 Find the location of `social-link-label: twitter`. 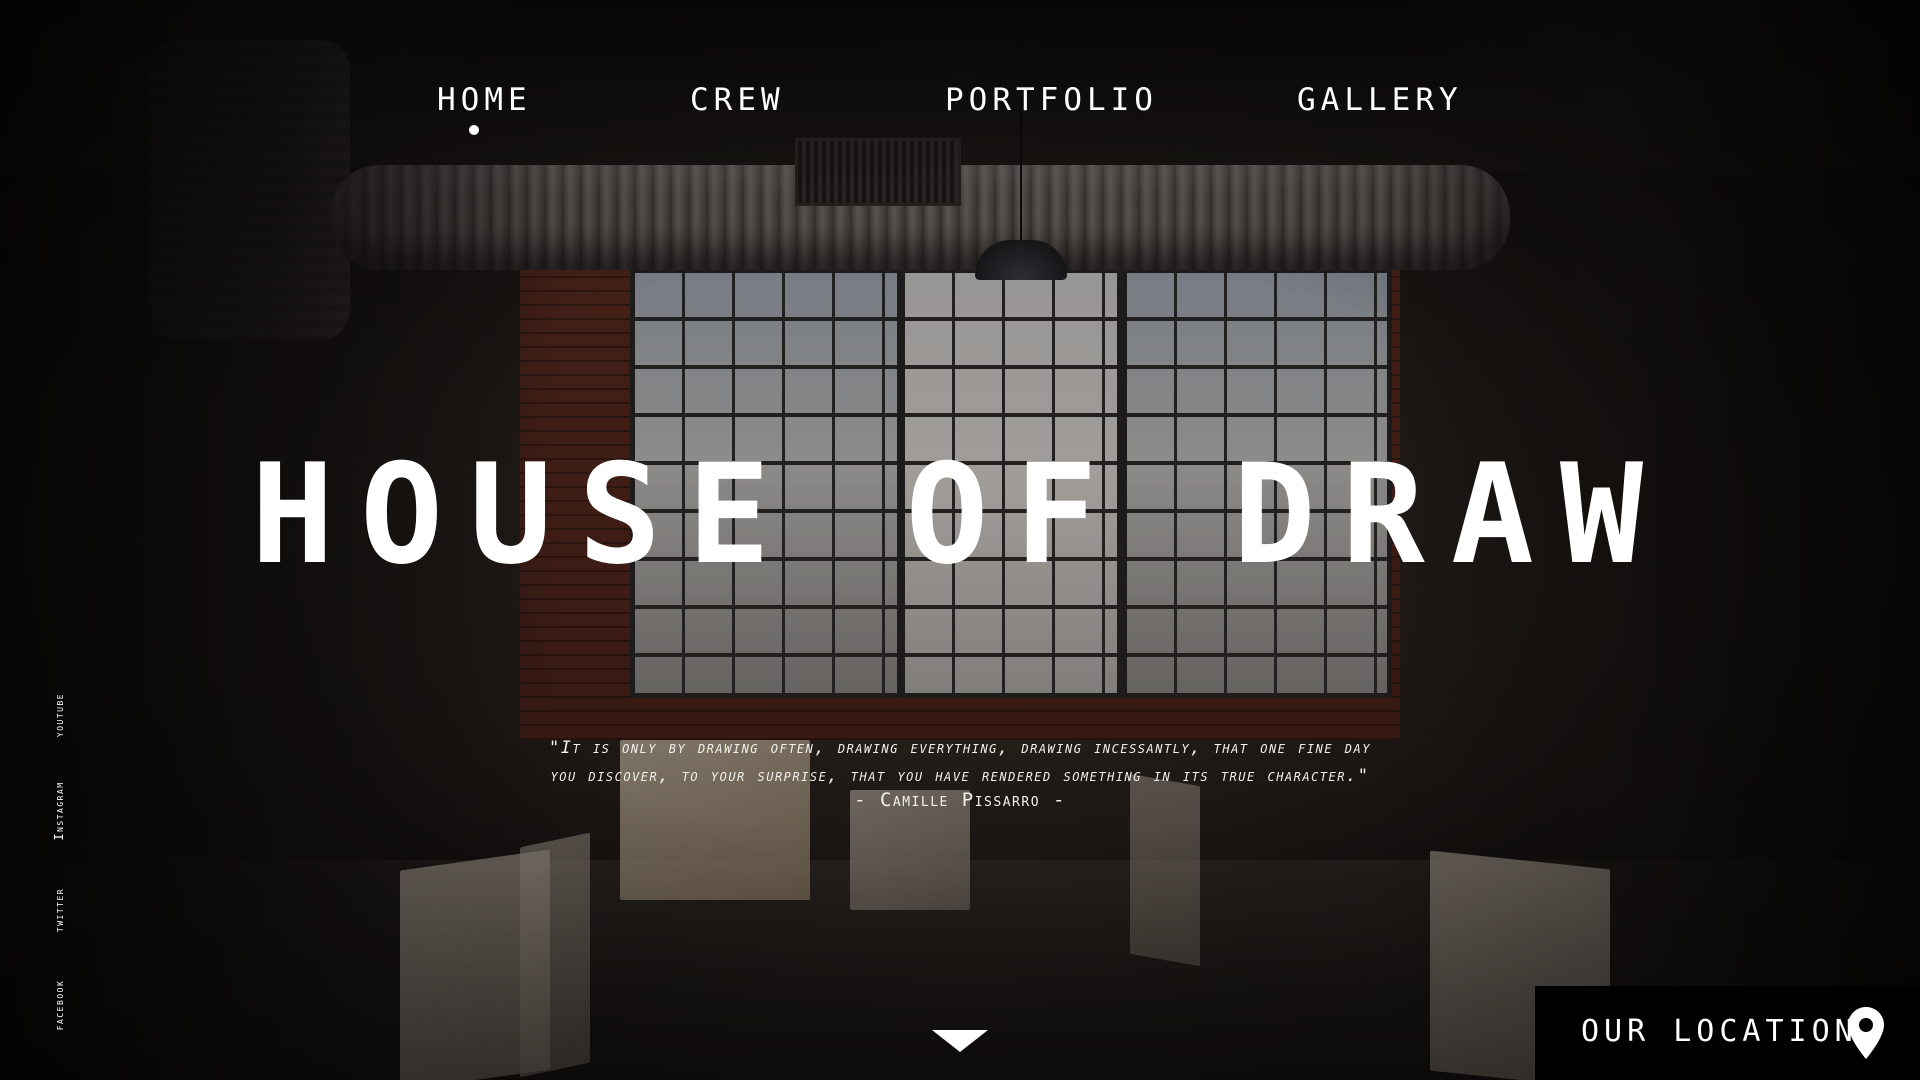

social-link-label: twitter is located at coordinates (59, 910).